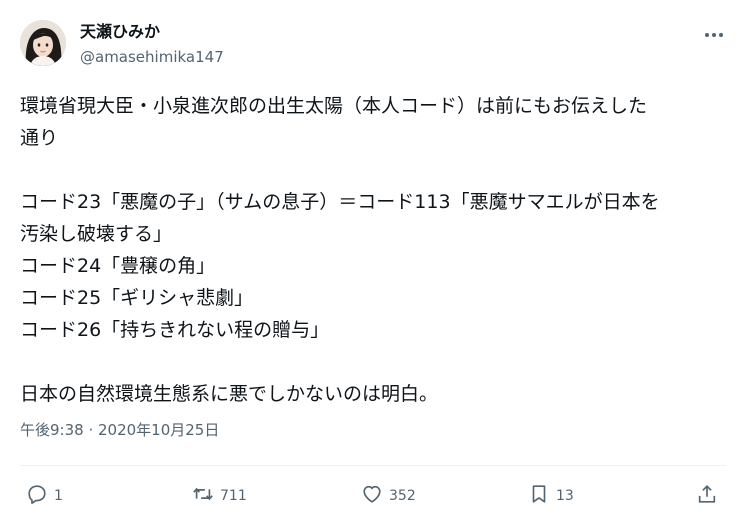 Image resolution: width=744 pixels, height=529 pixels. I want to click on avatar, so click(43, 43).